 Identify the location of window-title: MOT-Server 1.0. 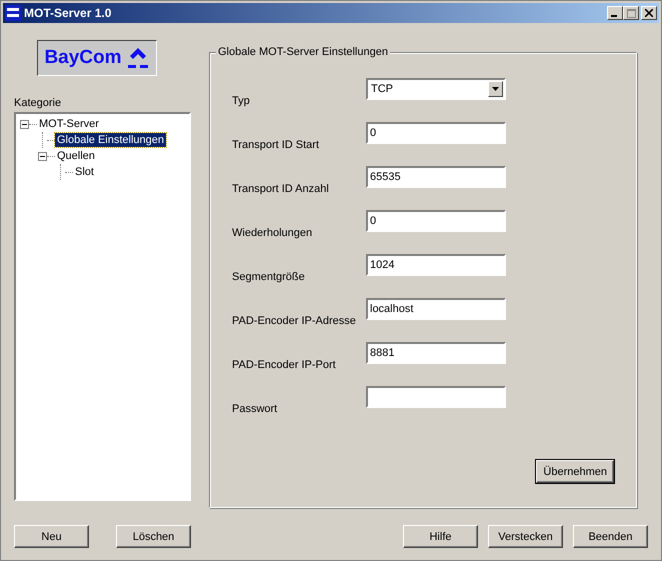
(68, 13).